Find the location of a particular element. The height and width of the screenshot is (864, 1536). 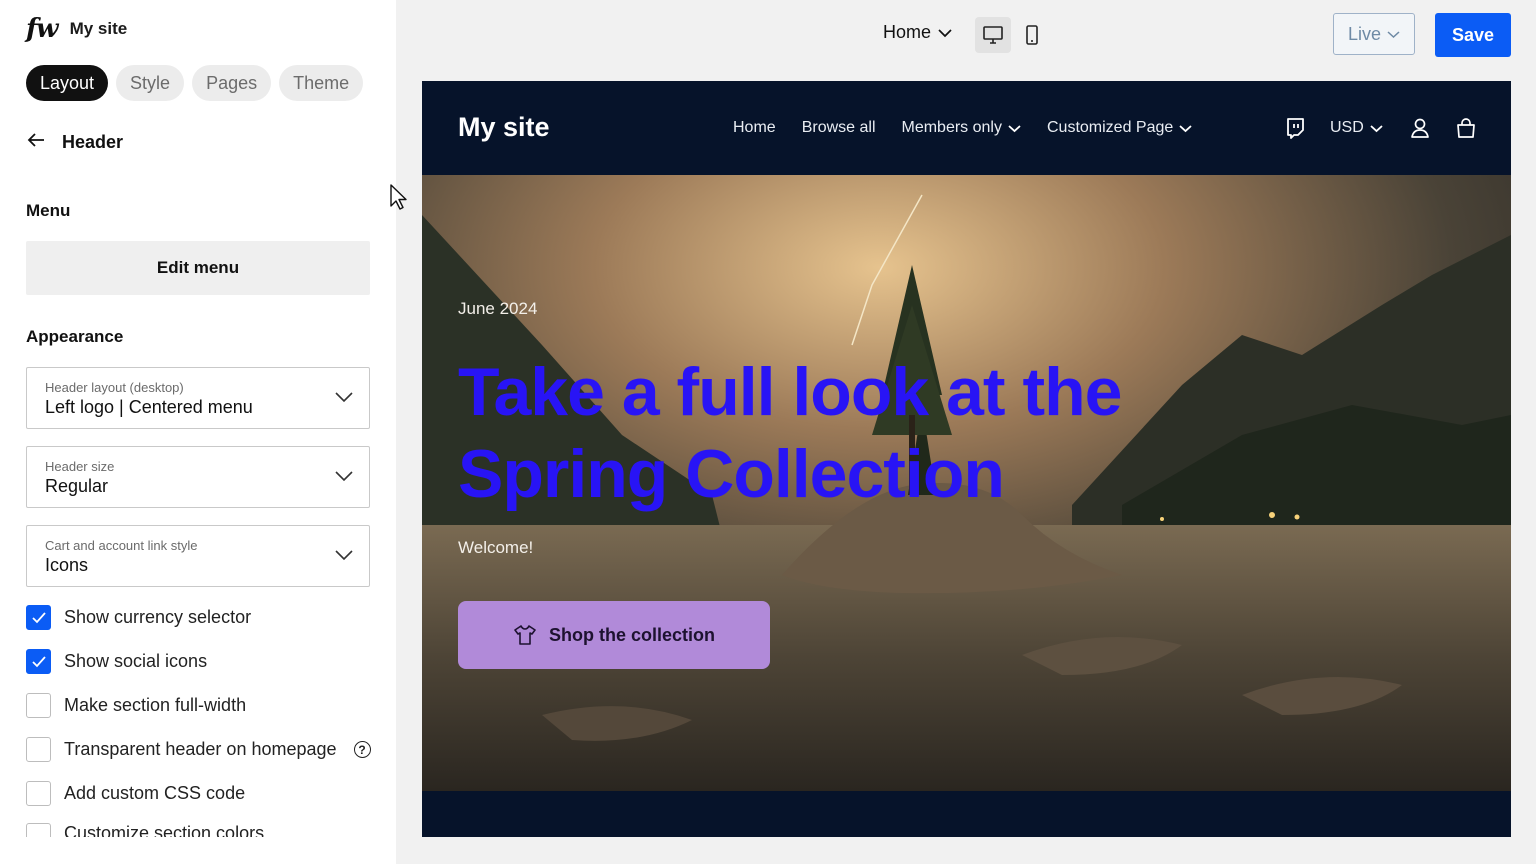

back-arrow-icon is located at coordinates (36, 142).